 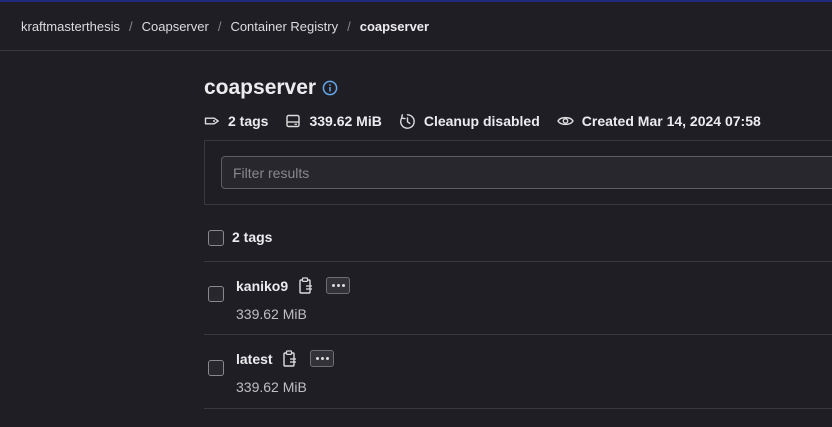 I want to click on tags-count-label: 2 tags, so click(x=252, y=237).